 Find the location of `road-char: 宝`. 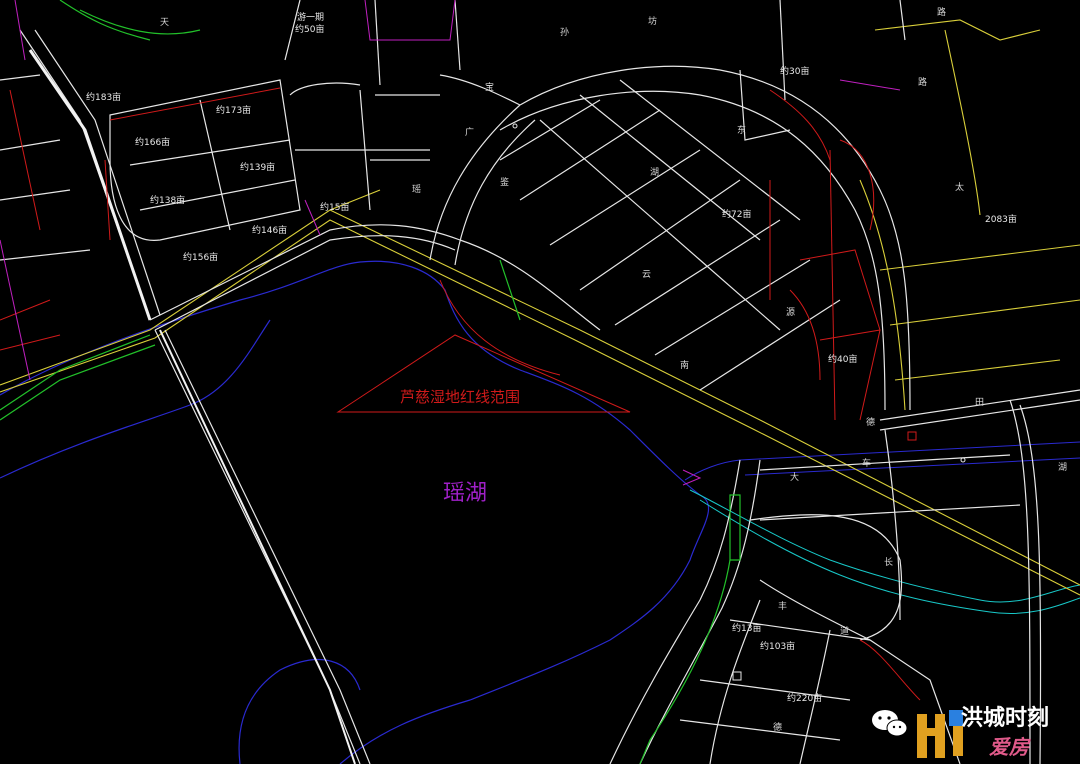

road-char: 宝 is located at coordinates (489, 87).